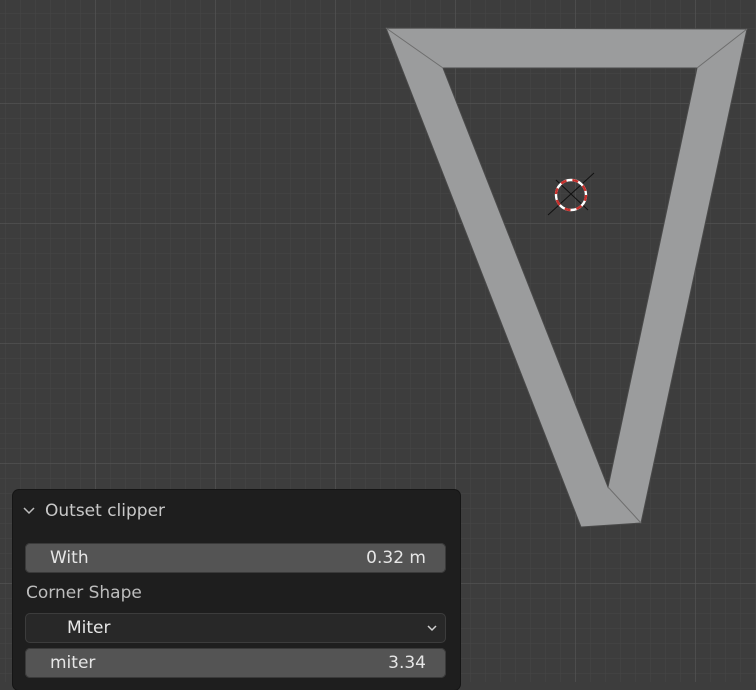 The height and width of the screenshot is (690, 756). Describe the element at coordinates (89, 628) in the screenshot. I see `corner-shape-value: Miter` at that location.